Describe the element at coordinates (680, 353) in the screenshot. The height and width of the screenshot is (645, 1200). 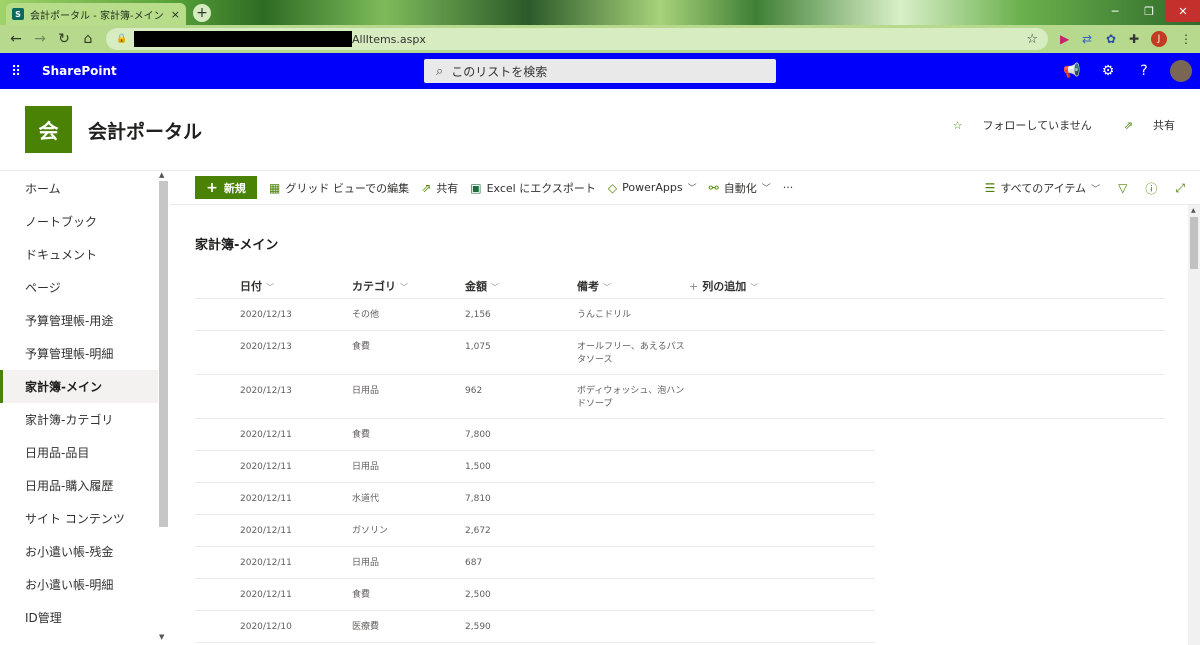
I see `table-row: 2020/12/13 食費 1,075 オールフリー、あえるパスタソース` at that location.